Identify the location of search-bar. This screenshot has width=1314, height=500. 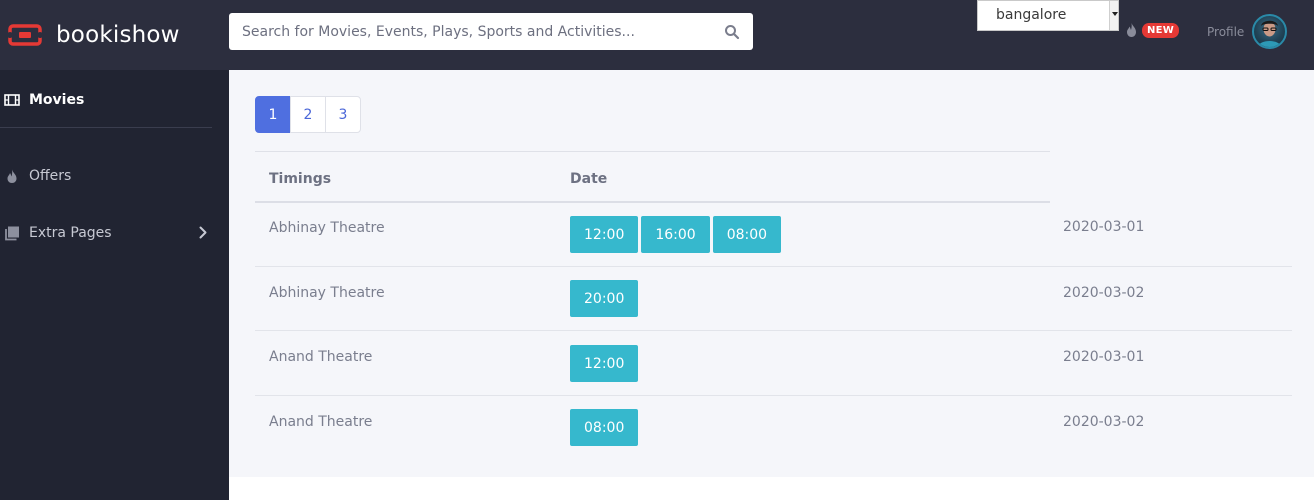
(491, 31).